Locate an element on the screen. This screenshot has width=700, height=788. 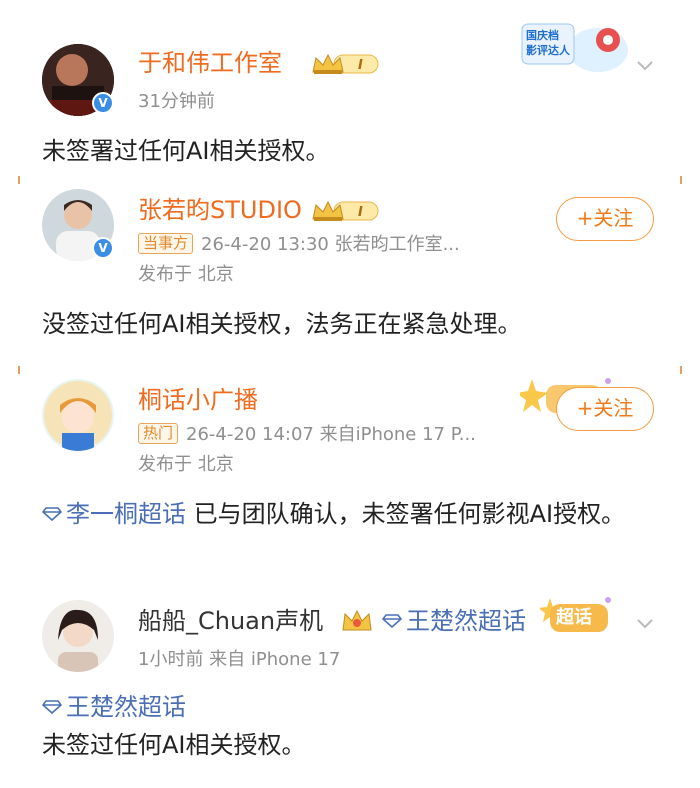
super-topic-label: 王楚然超话 is located at coordinates (126, 707).